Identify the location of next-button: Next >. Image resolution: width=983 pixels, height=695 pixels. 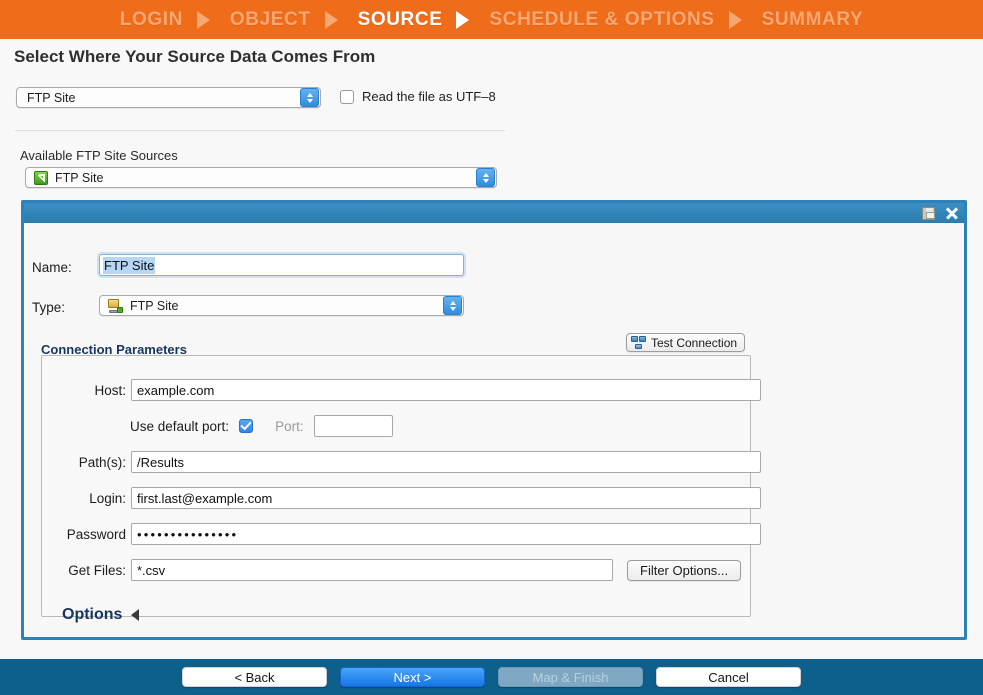
(412, 677).